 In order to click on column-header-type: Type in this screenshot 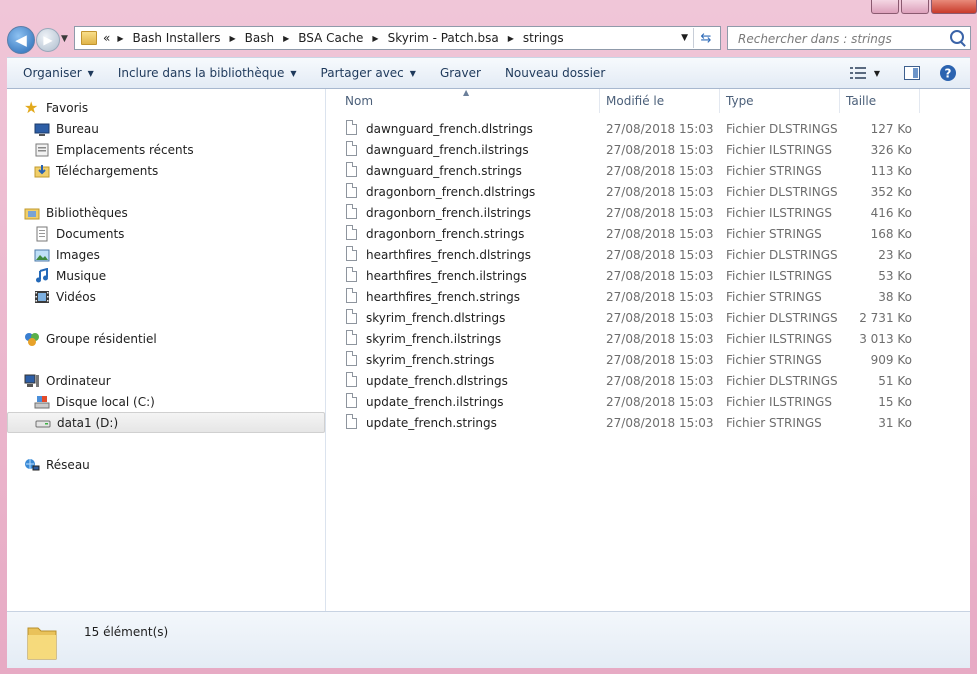, I will do `click(779, 101)`.